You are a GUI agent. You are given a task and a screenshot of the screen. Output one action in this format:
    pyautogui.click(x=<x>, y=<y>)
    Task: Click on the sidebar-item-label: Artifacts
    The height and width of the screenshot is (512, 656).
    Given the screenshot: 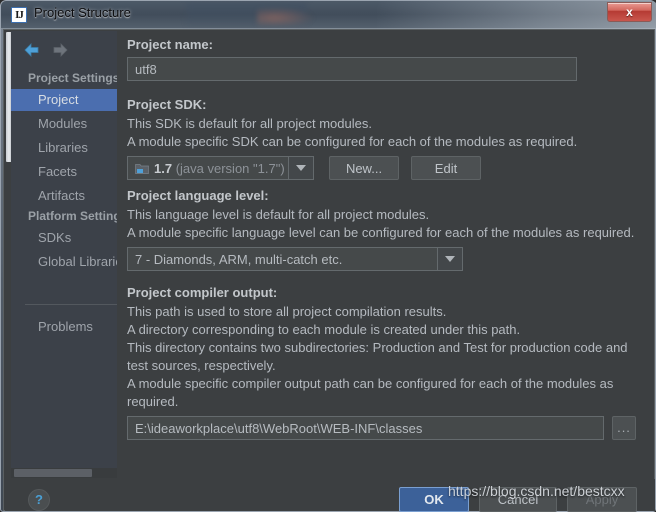 What is the action you would take?
    pyautogui.click(x=61, y=195)
    